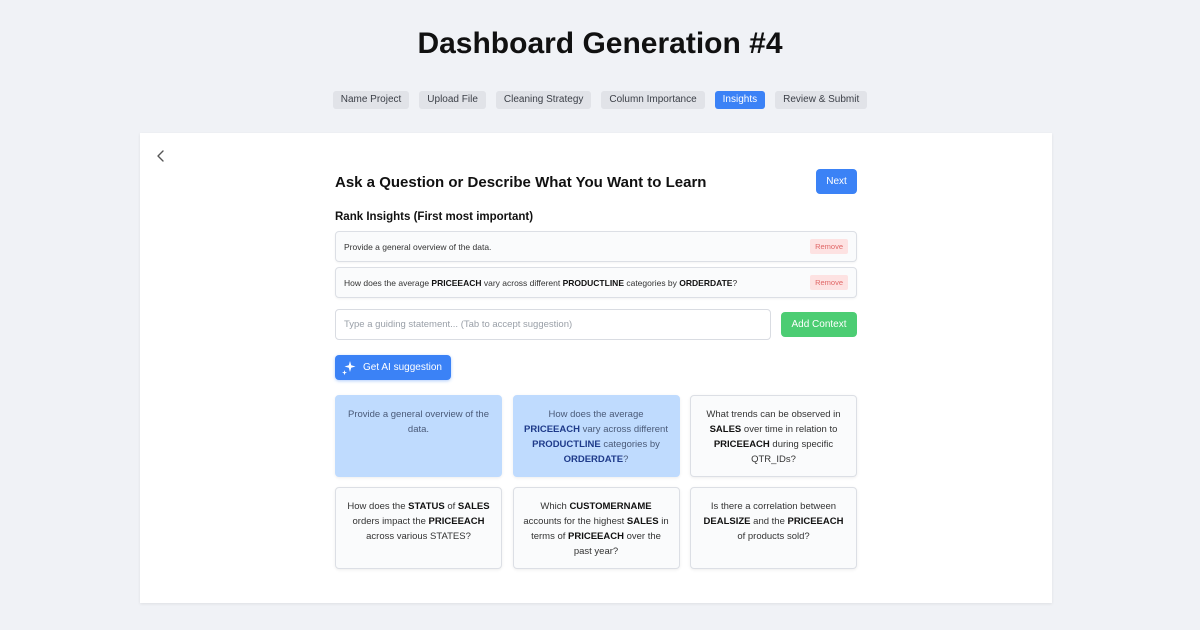  Describe the element at coordinates (553, 324) in the screenshot. I see `guiding-statement-input` at that location.